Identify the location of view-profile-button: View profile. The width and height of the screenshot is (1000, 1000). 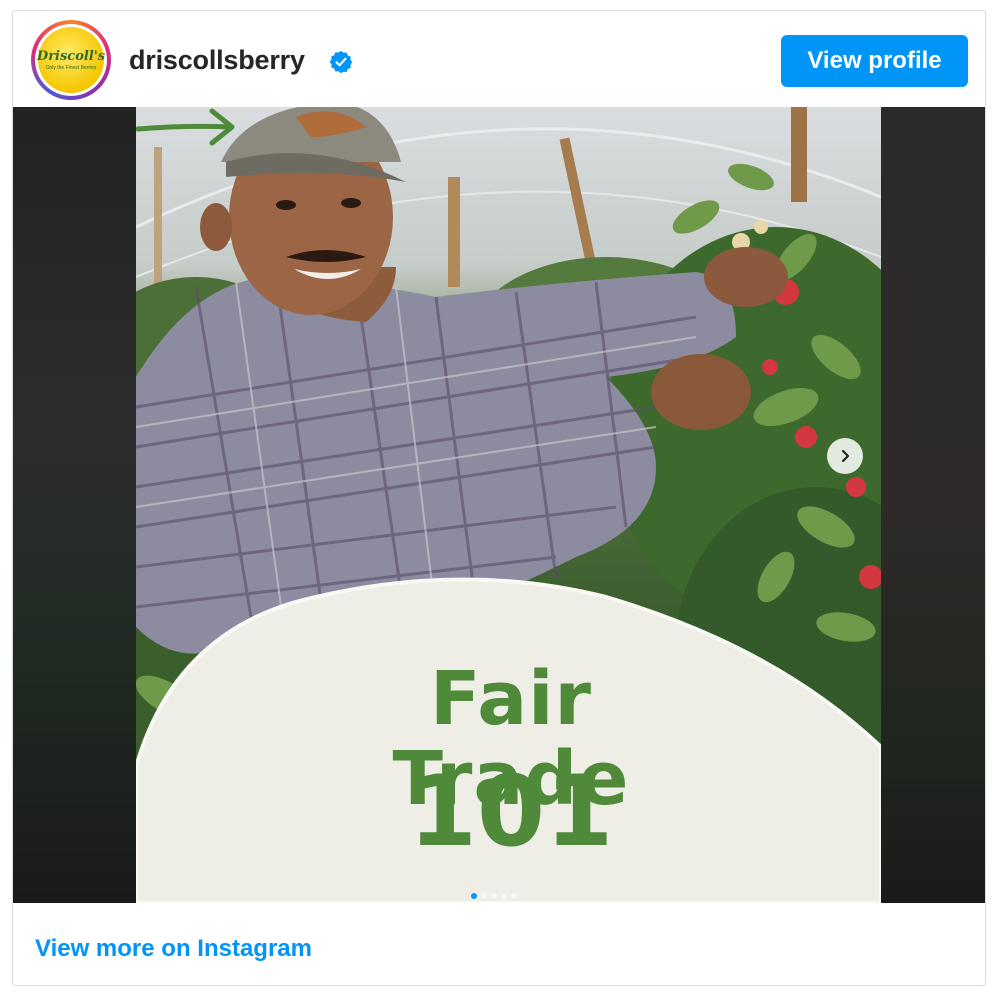
(874, 61).